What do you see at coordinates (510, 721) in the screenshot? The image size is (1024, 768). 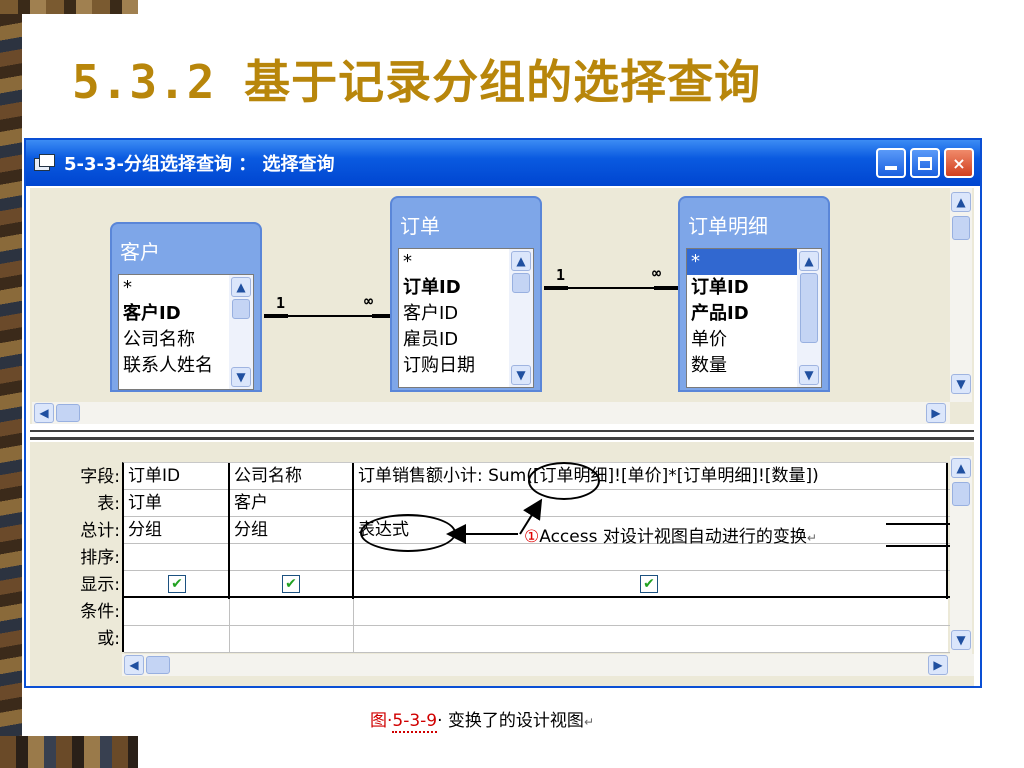 I see `caption-text: · 变换了的设计视图` at bounding box center [510, 721].